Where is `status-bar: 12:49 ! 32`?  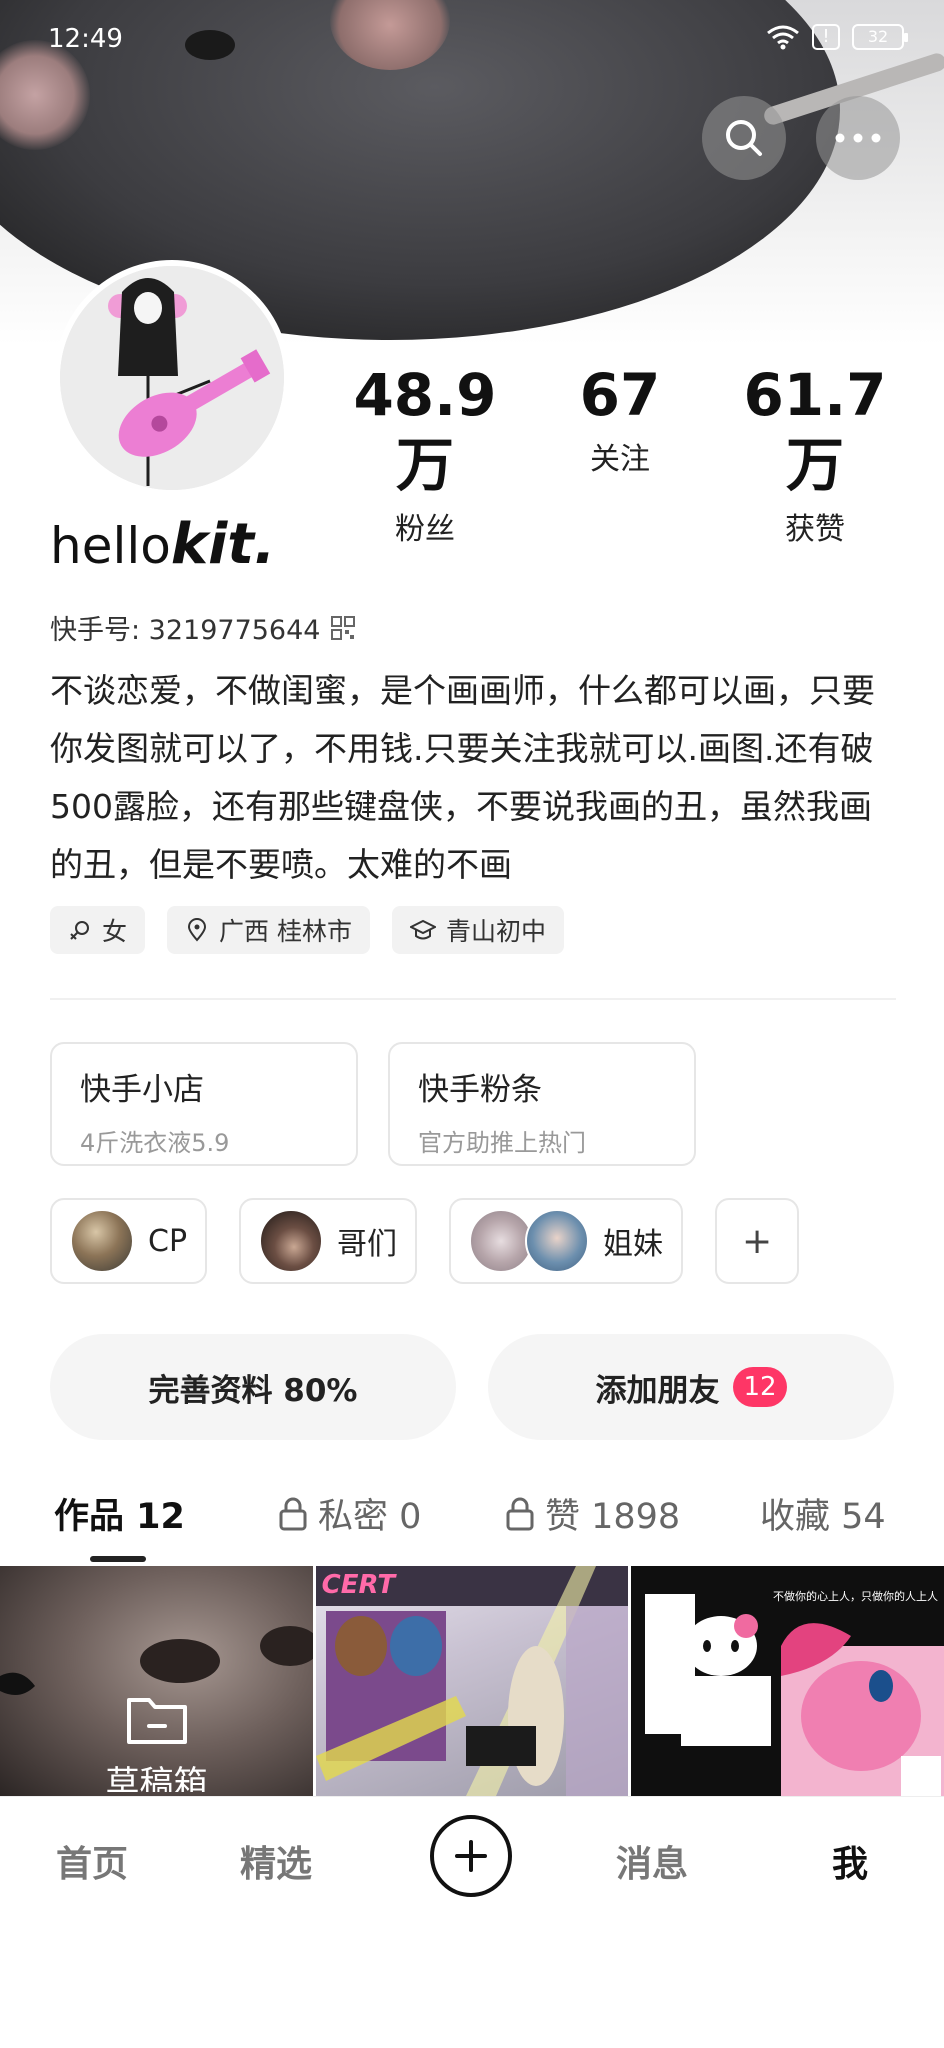
status-bar: 12:49 ! 32 is located at coordinates (472, 40).